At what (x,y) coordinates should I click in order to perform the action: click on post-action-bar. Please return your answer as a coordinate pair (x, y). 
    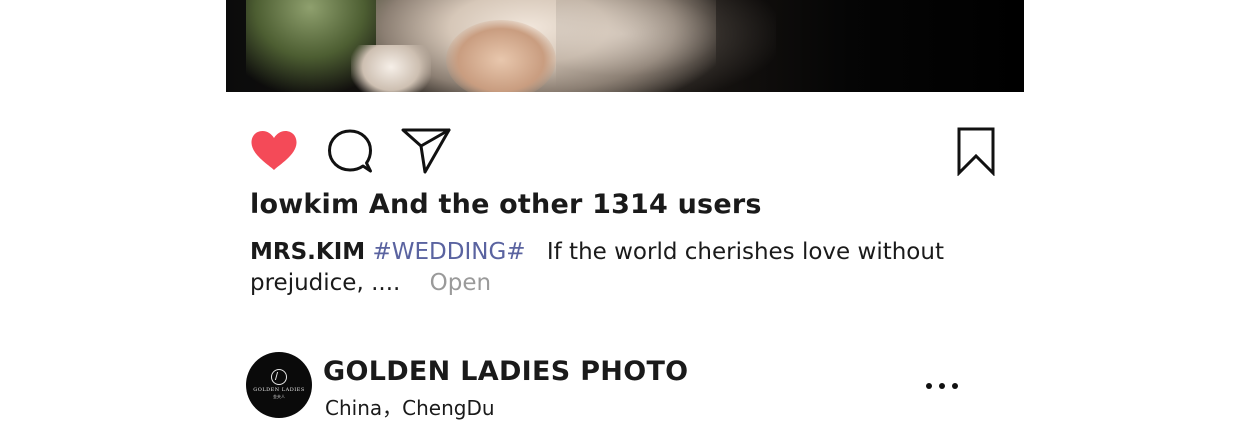
    Looking at the image, I should click on (625, 150).